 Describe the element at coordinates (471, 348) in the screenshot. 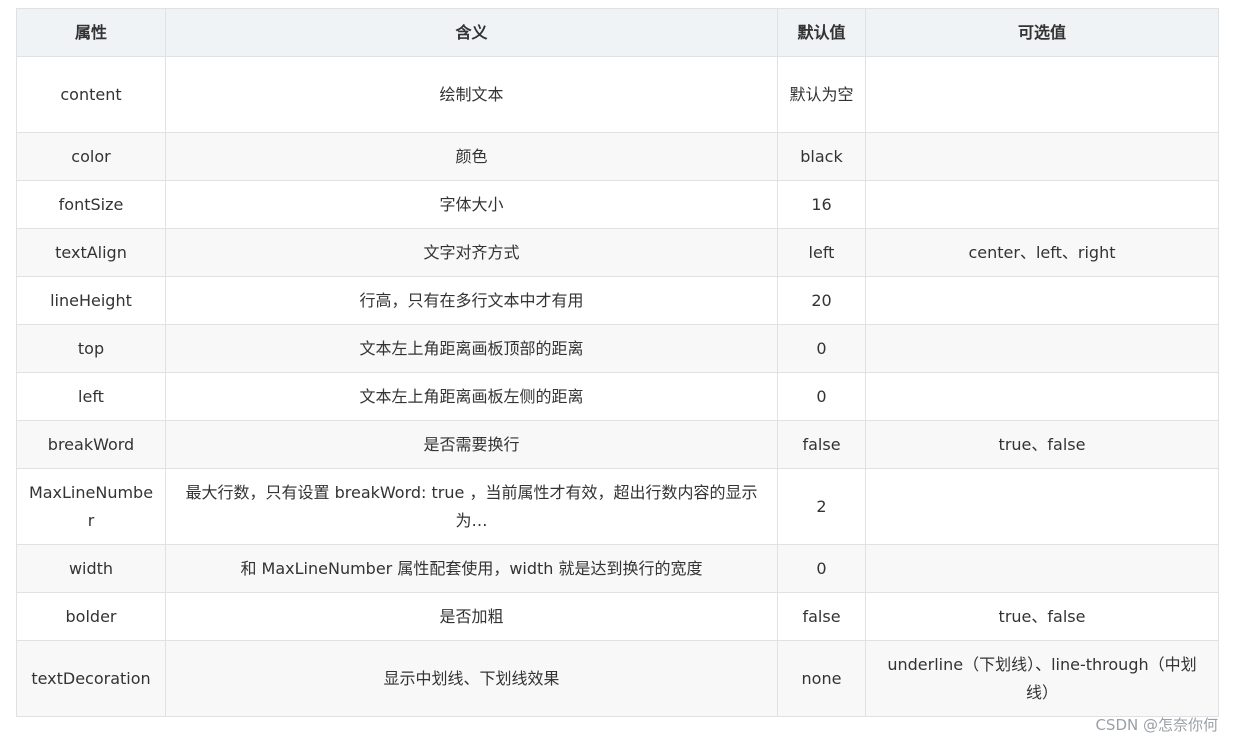

I see `cell-meaning: 文本左上角距离画板顶部的距离` at that location.